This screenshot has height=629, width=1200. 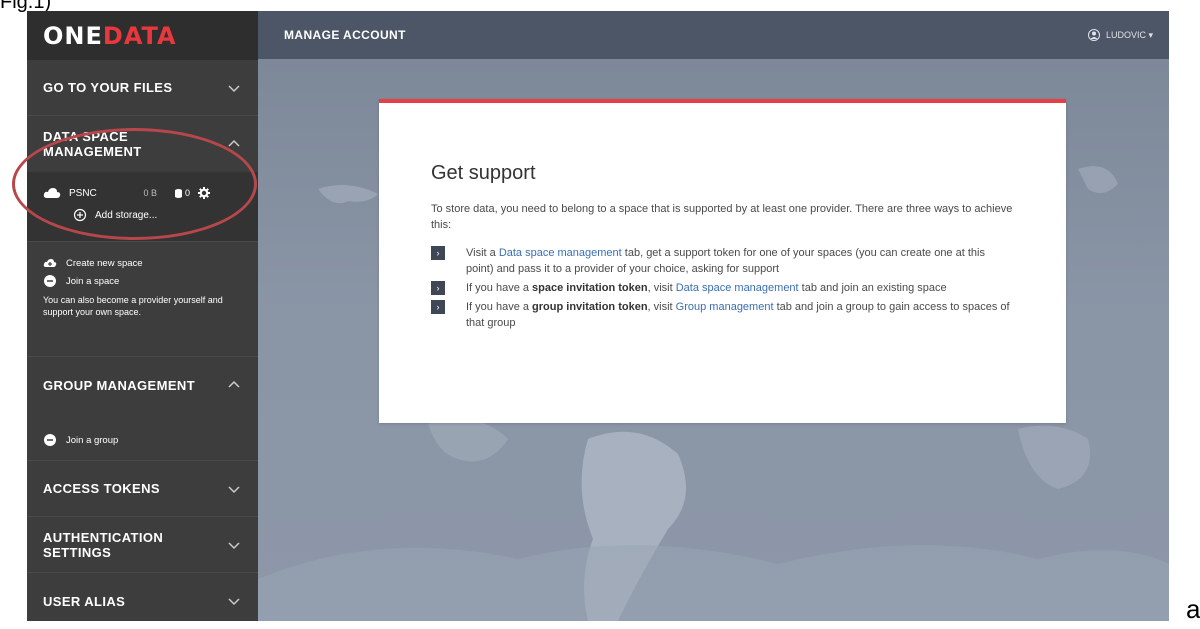 What do you see at coordinates (1129, 34) in the screenshot?
I see `user-name: LUDOVIC ▾` at bounding box center [1129, 34].